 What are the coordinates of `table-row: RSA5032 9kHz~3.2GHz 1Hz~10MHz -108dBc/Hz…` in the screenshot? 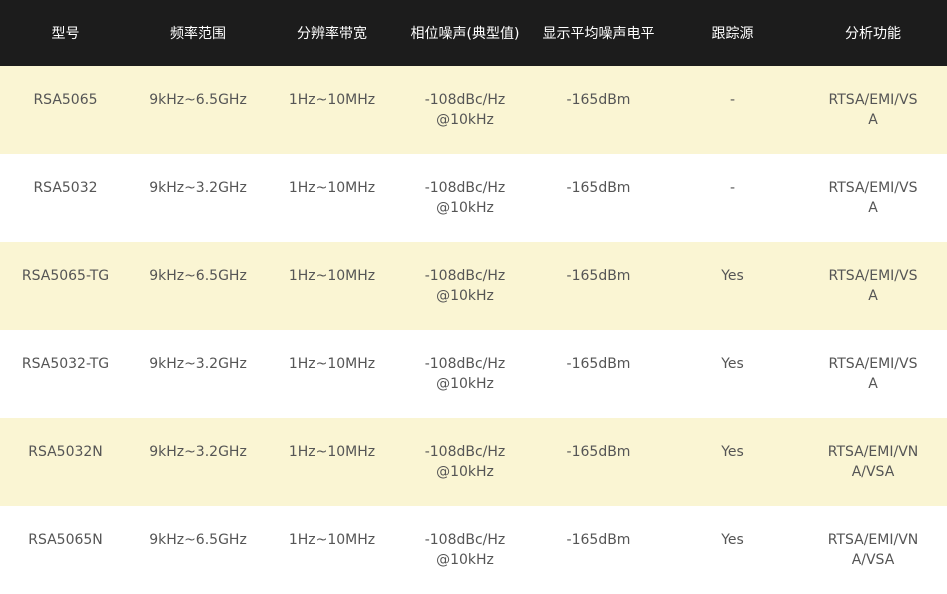 It's located at (473, 198).